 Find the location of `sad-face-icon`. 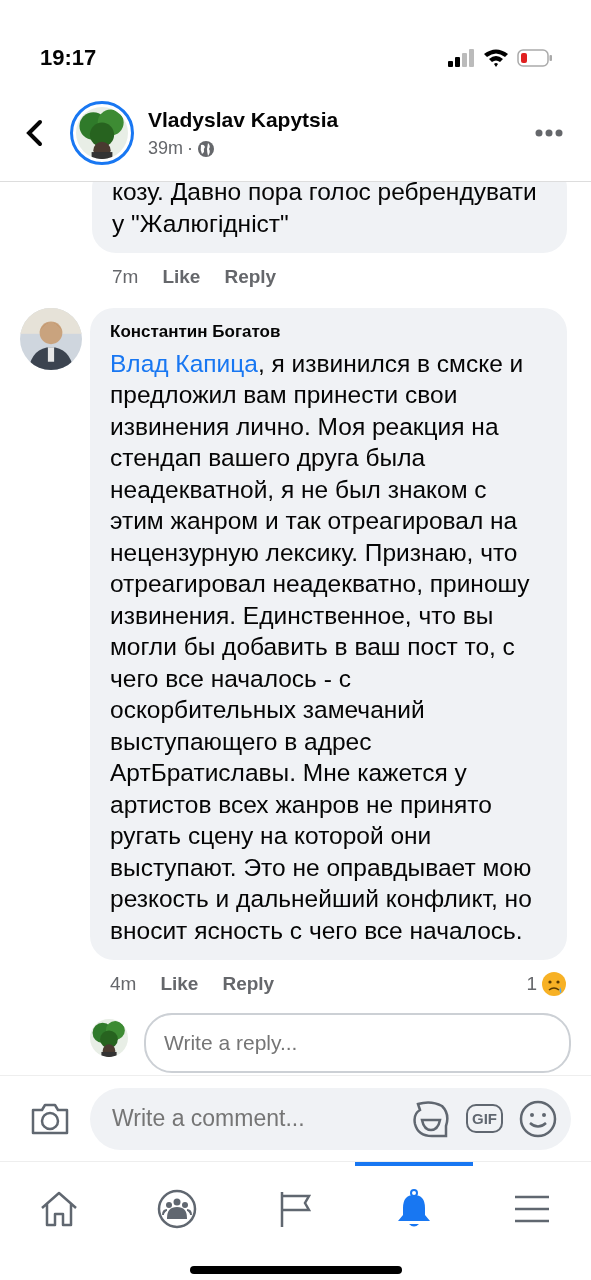

sad-face-icon is located at coordinates (554, 984).